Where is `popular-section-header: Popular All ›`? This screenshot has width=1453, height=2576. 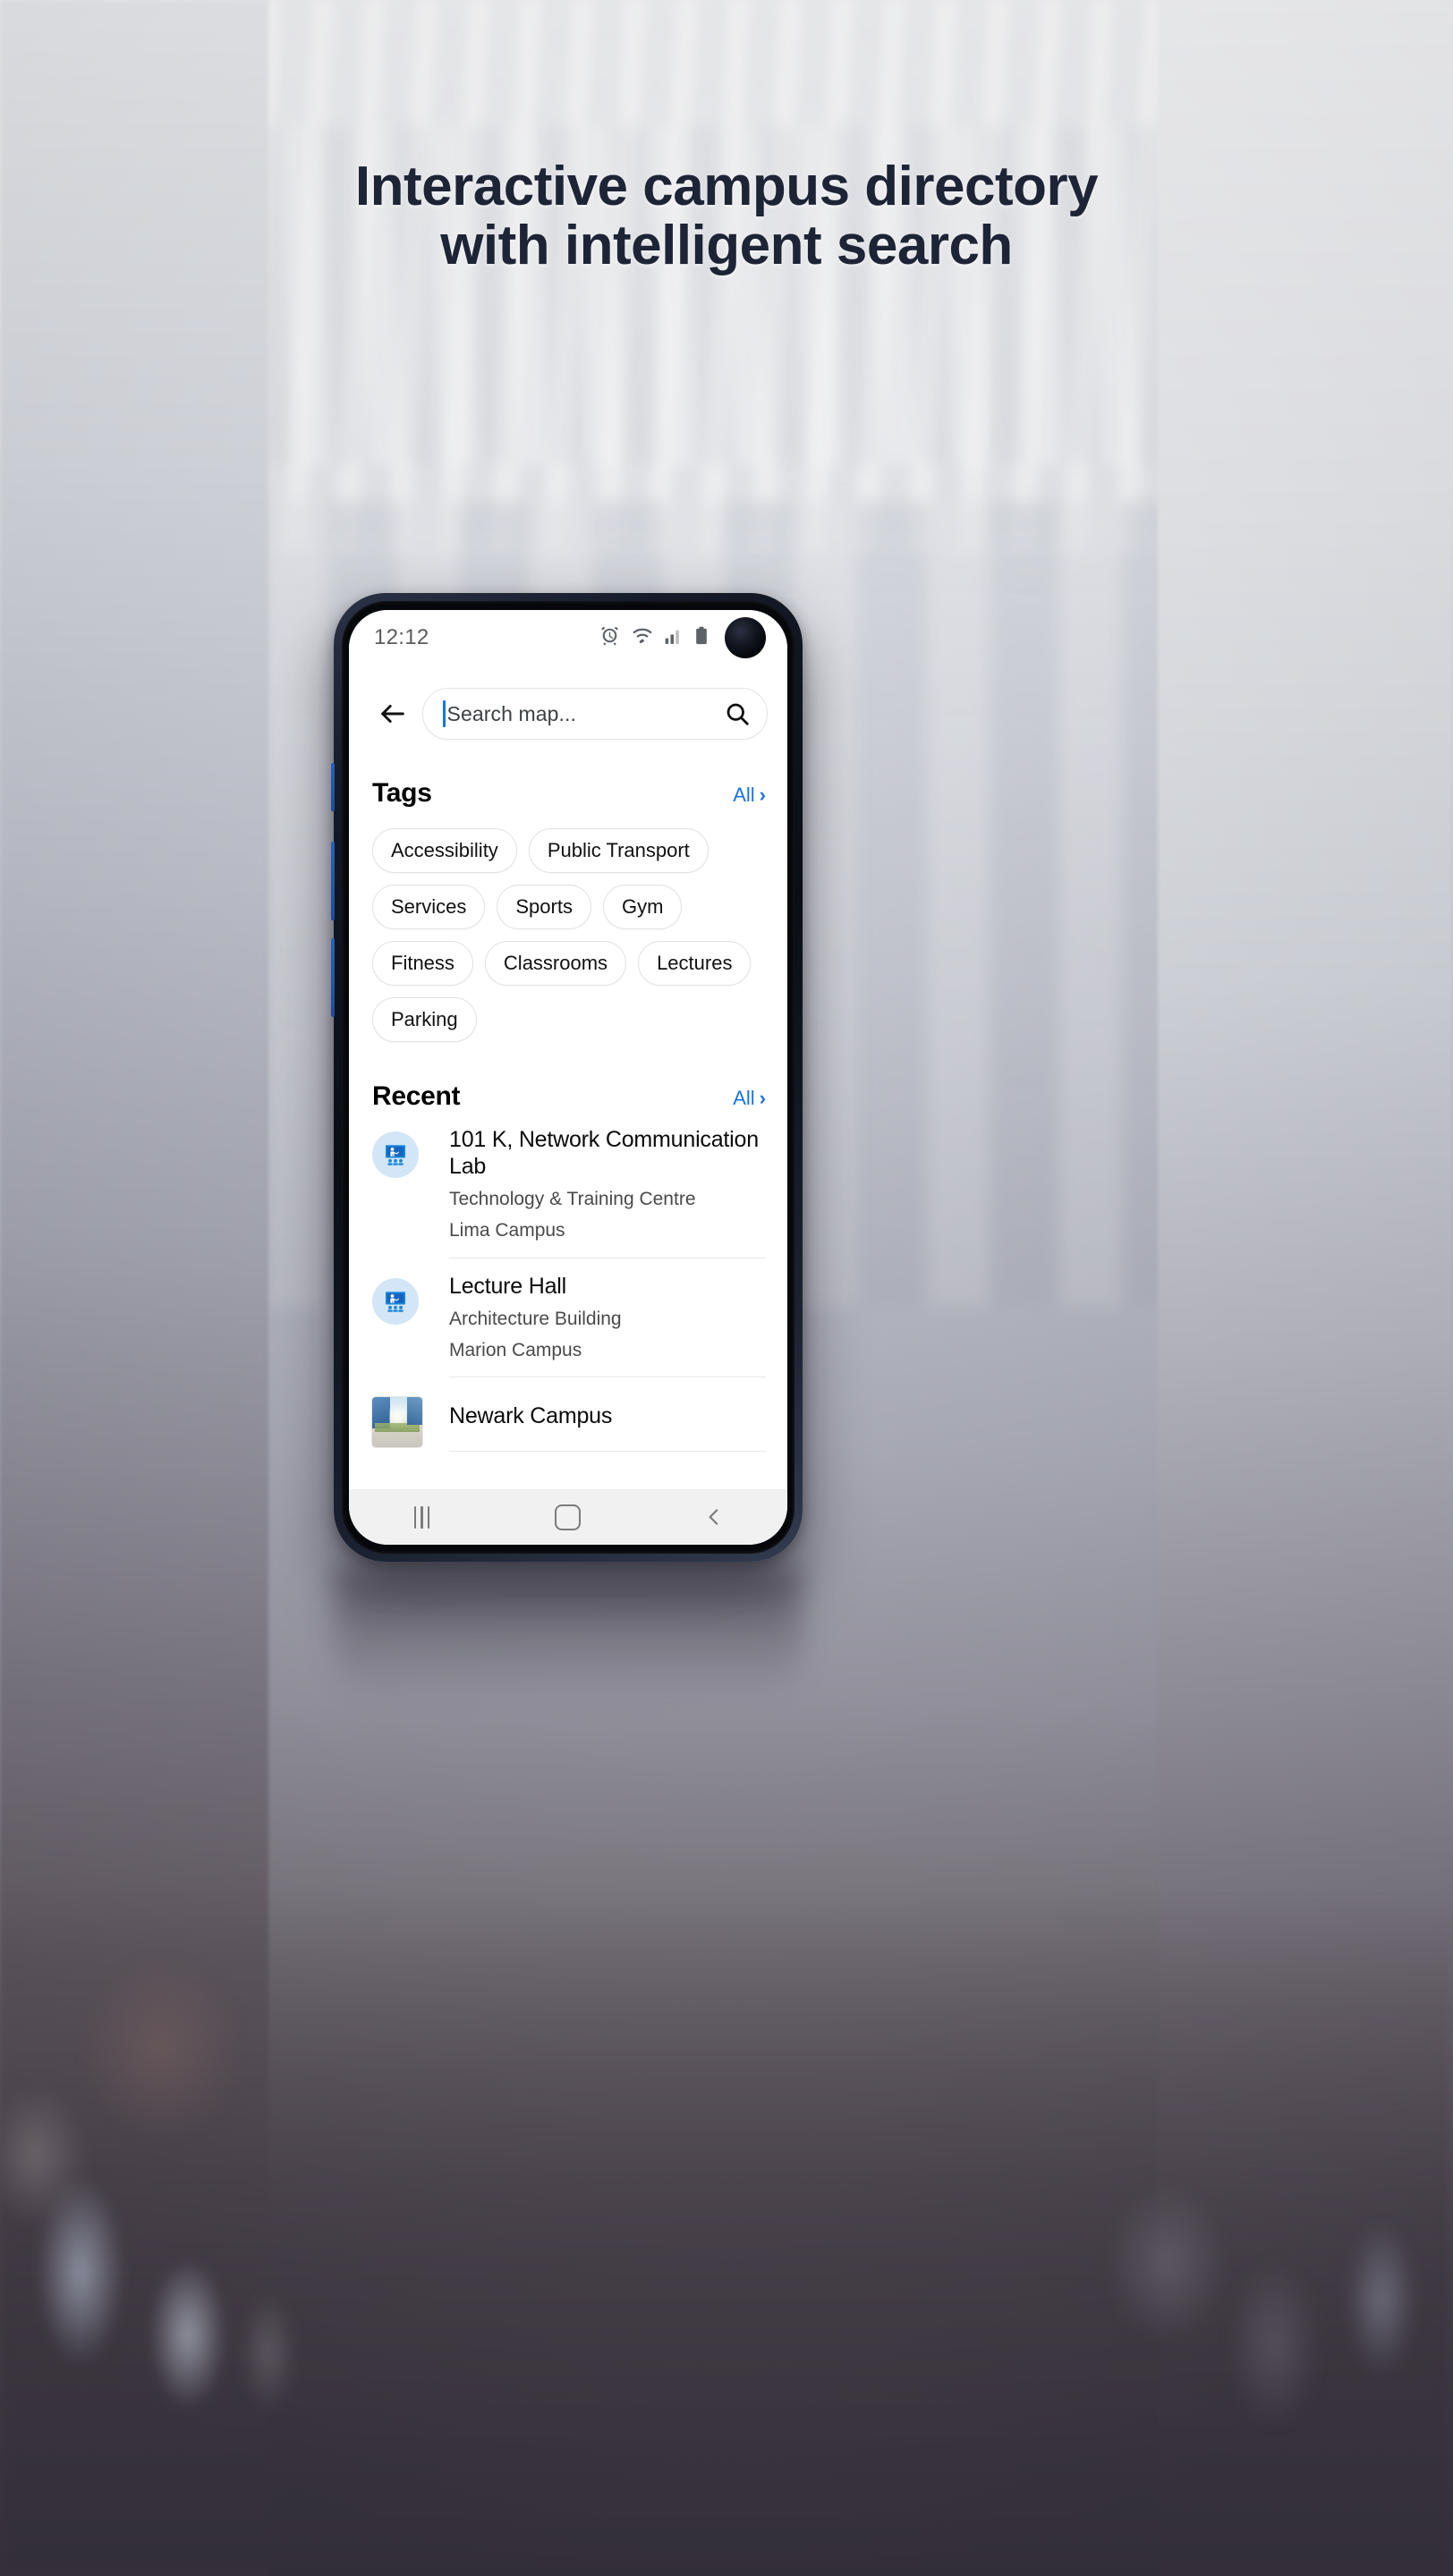
popular-section-header: Popular All › is located at coordinates (568, 1470).